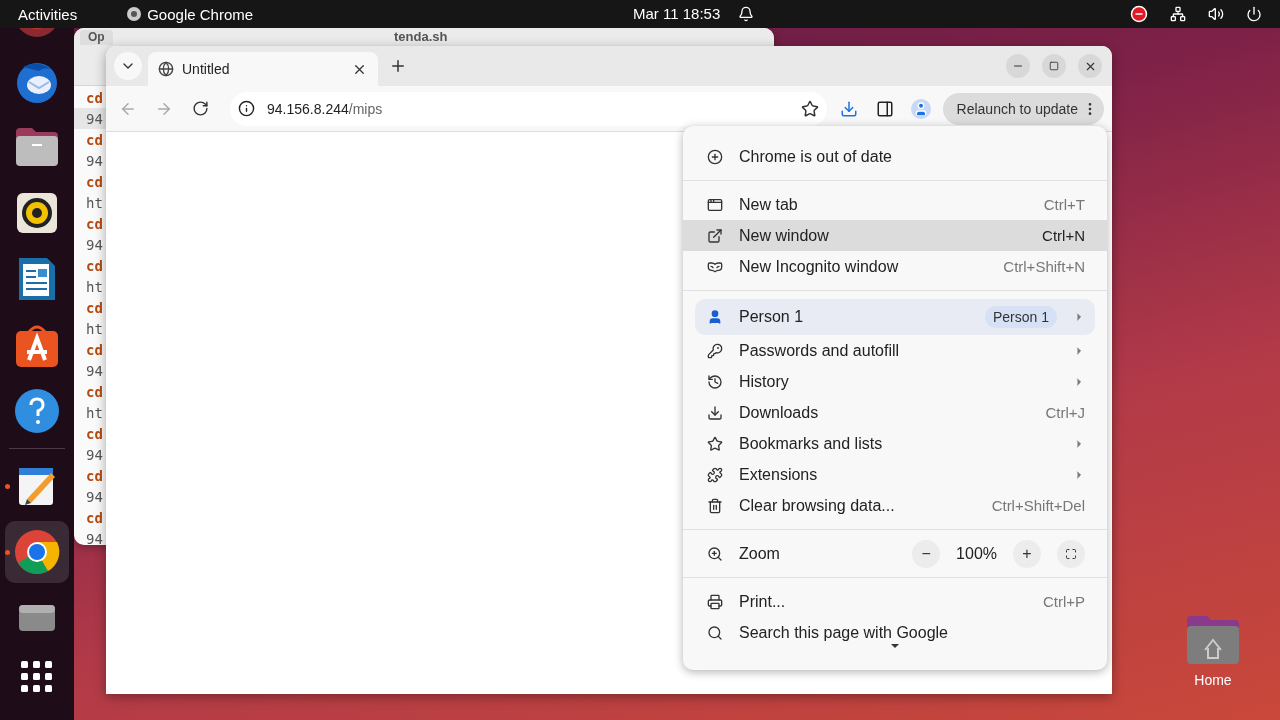 The width and height of the screenshot is (1280, 720). I want to click on zoom-value: 100%, so click(976, 553).